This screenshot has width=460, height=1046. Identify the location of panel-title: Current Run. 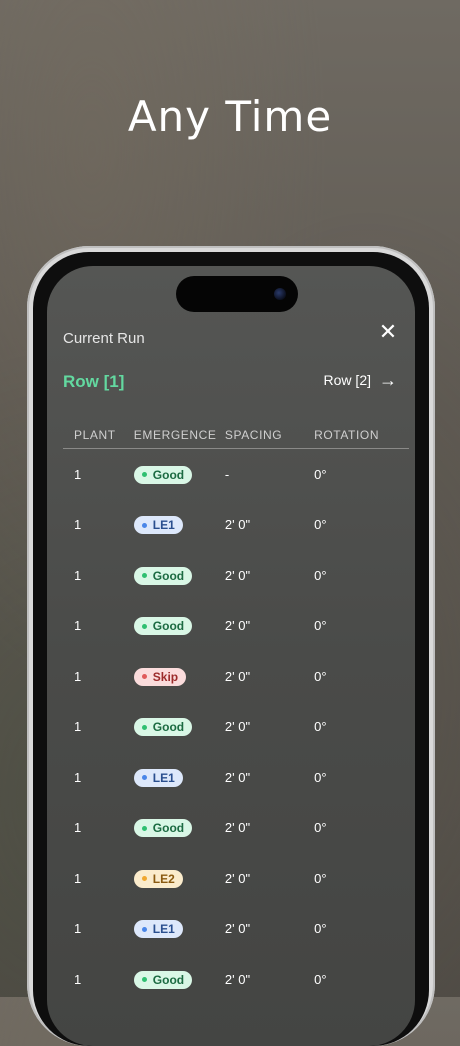
(104, 338).